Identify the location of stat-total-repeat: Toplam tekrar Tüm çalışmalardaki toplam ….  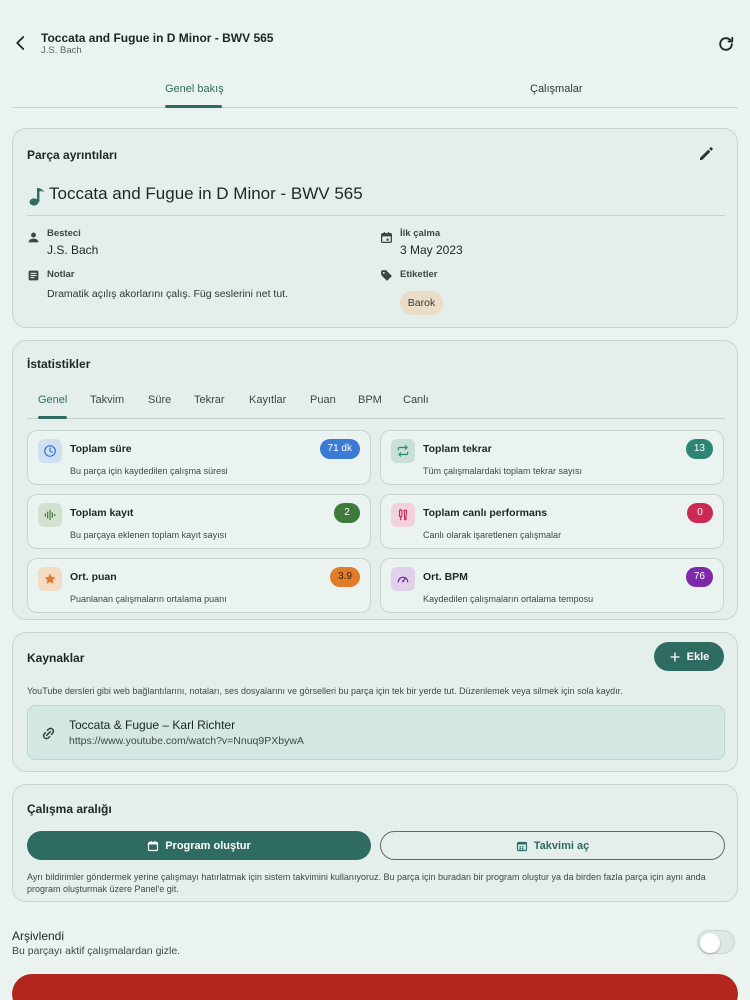
(552, 457).